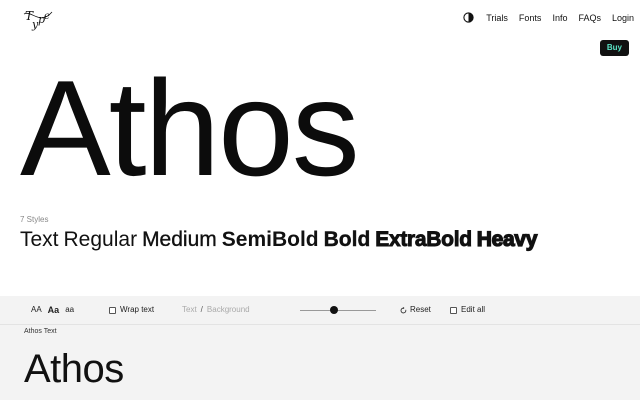 This screenshot has width=640, height=400. What do you see at coordinates (497, 18) in the screenshot?
I see `nav-link-trials: Trials` at bounding box center [497, 18].